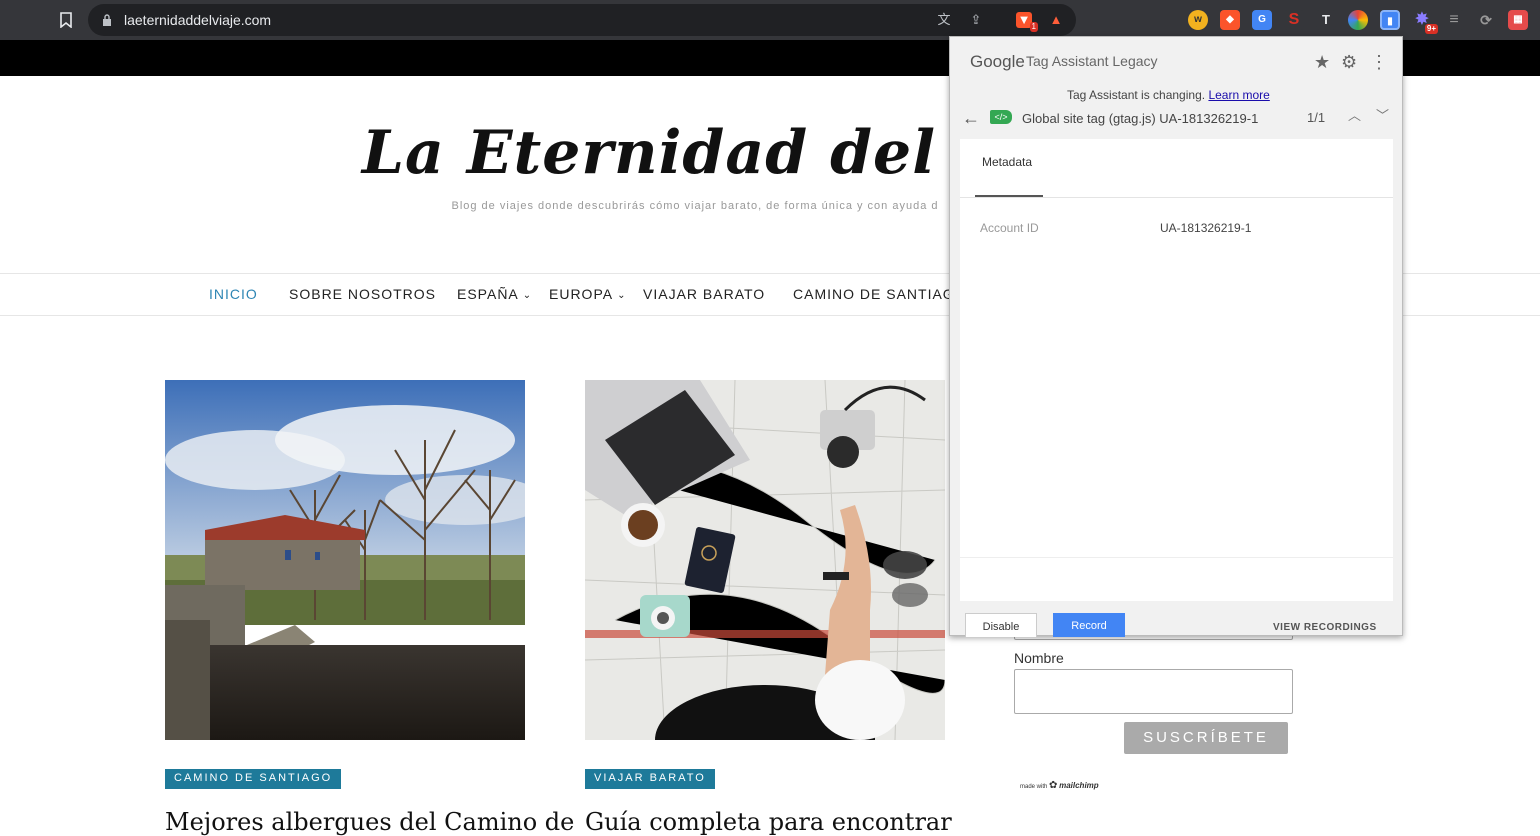 The width and height of the screenshot is (1540, 836). I want to click on translate-icon: G, so click(1262, 20).